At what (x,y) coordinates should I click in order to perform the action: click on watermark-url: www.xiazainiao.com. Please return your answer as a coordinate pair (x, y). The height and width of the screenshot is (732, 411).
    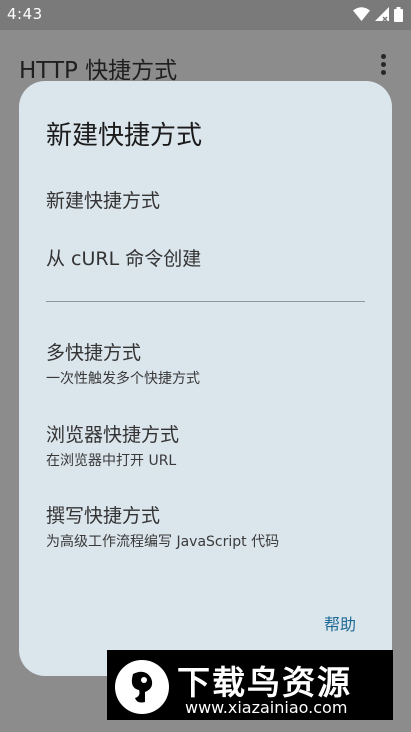
    Looking at the image, I should click on (266, 707).